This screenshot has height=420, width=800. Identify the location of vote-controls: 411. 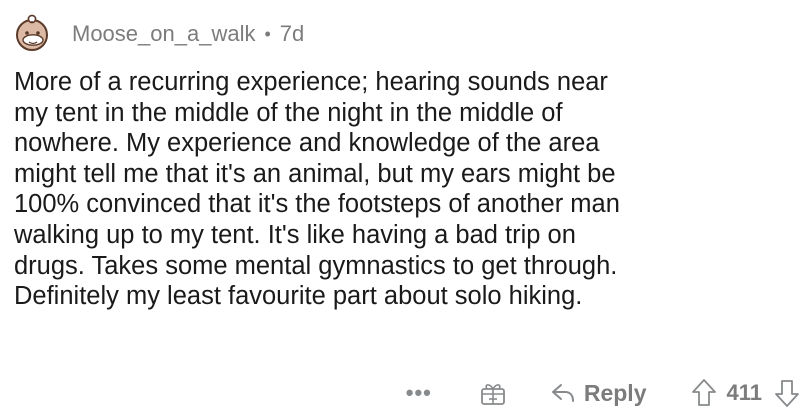
(745, 393).